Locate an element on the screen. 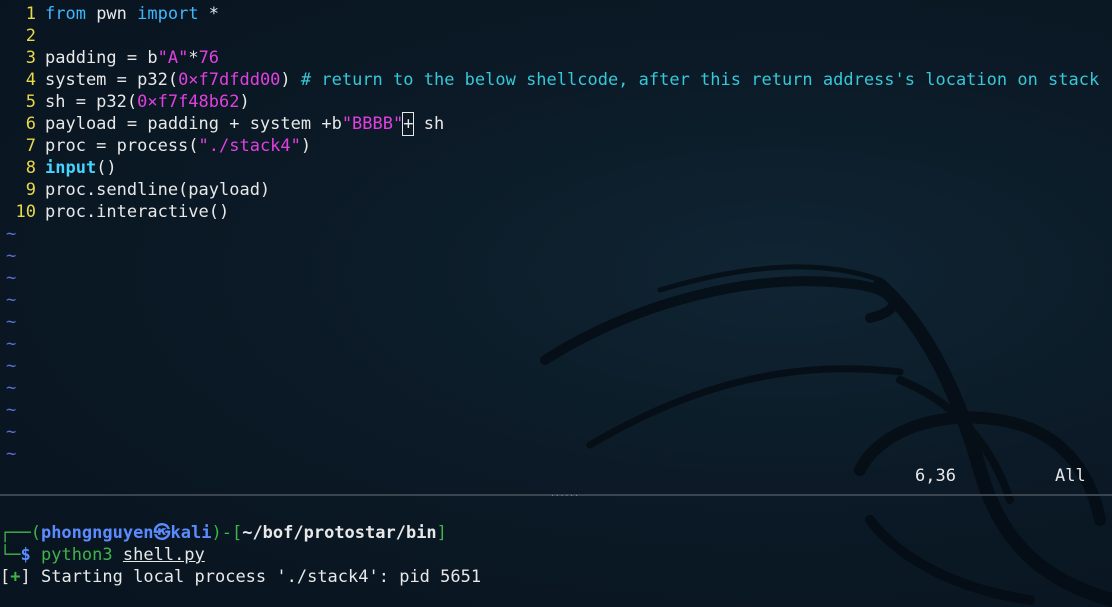  line-number: 8 is located at coordinates (30, 168).